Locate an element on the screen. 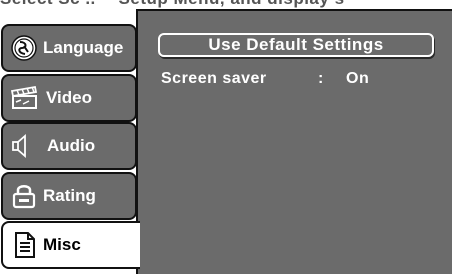 The image size is (452, 274). tab-video-label: Video is located at coordinates (69, 97).